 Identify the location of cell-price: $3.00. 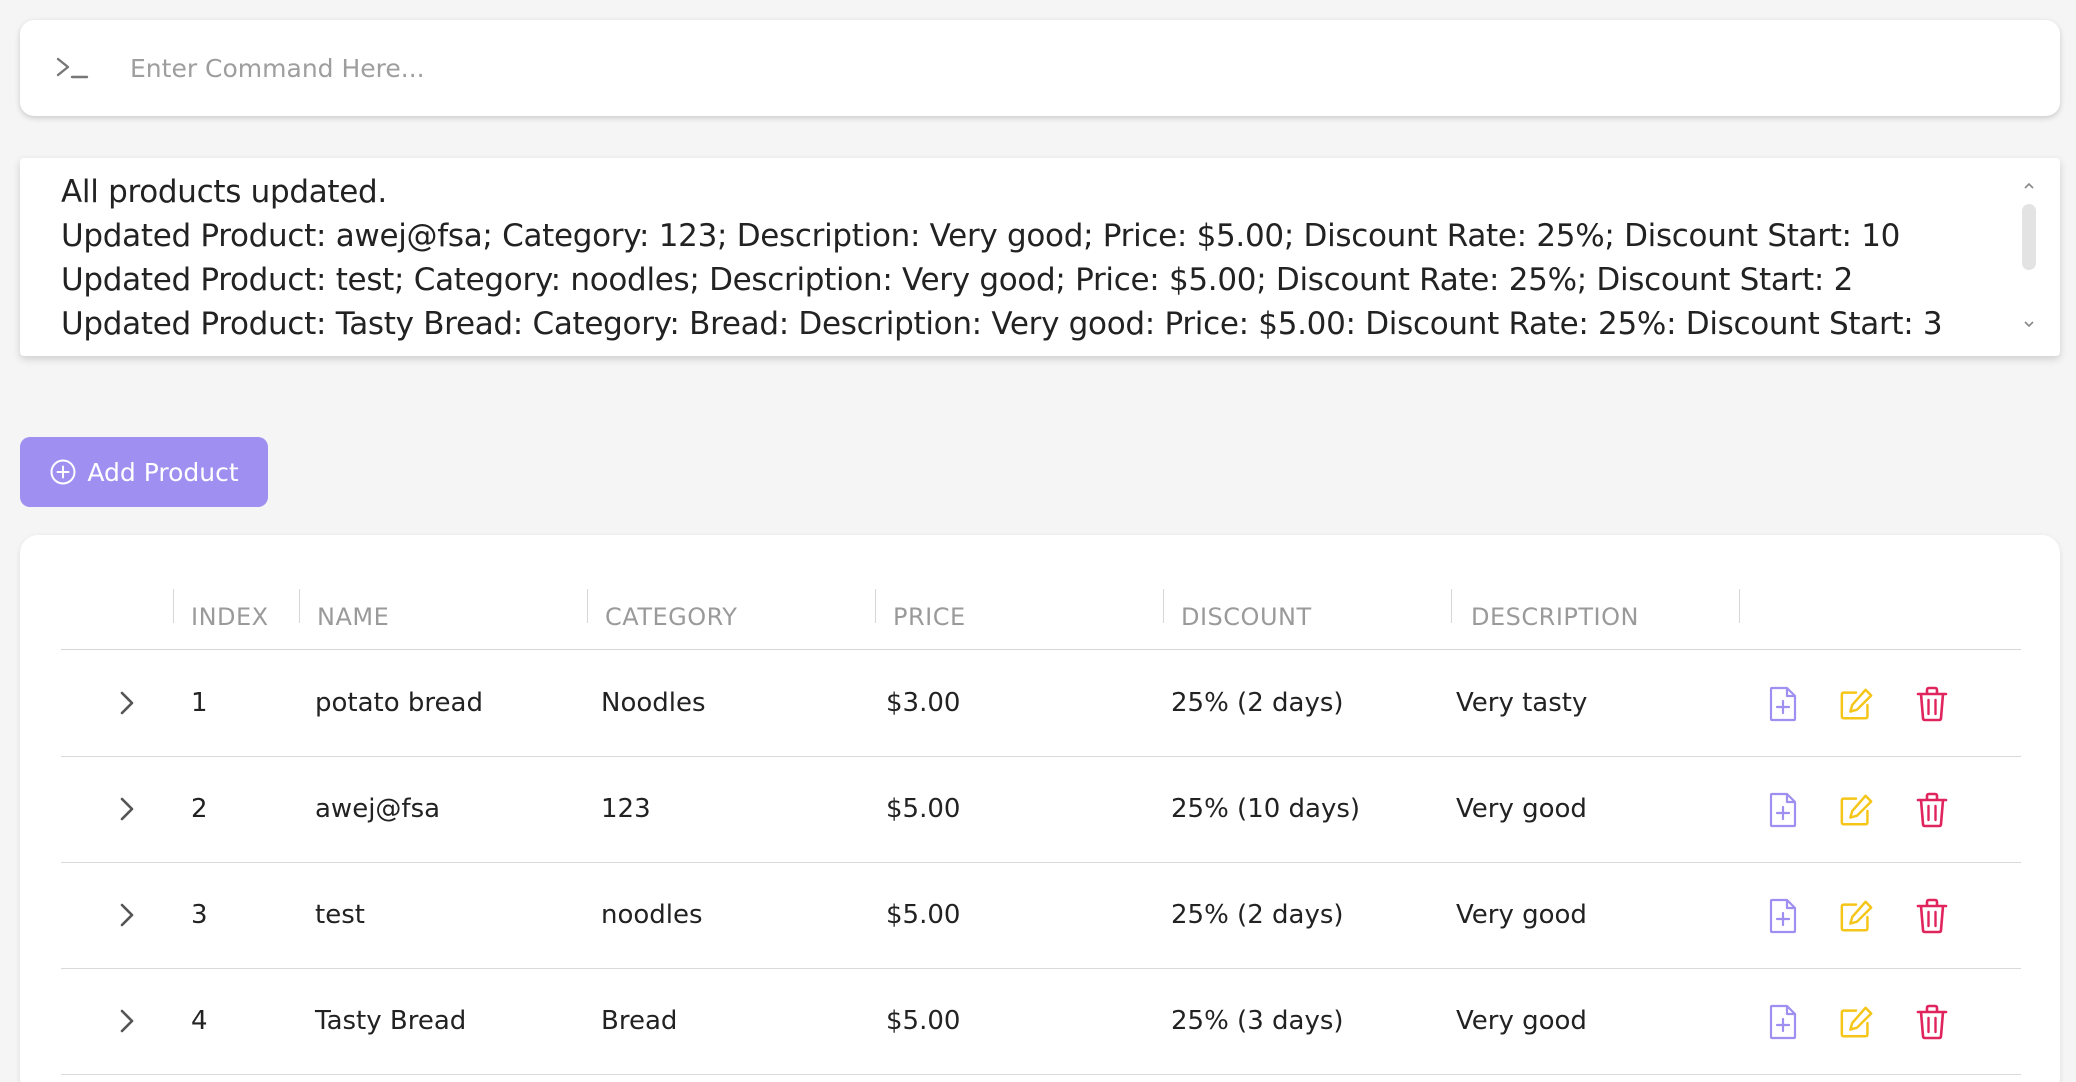
(923, 703).